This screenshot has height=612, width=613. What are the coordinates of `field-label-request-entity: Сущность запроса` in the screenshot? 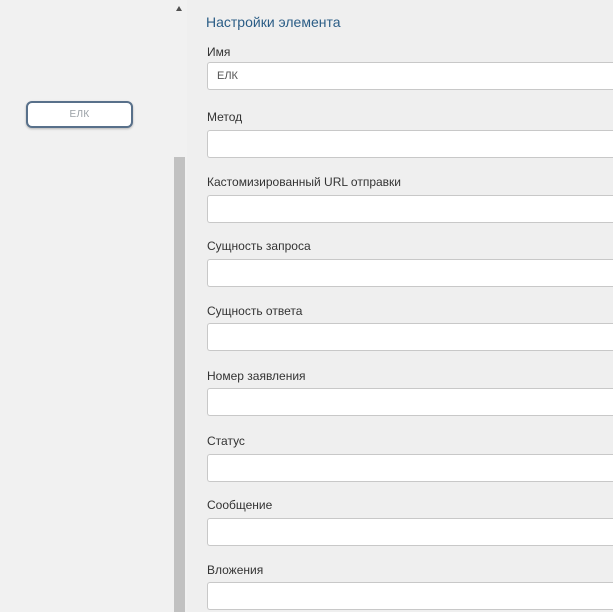 It's located at (259, 246).